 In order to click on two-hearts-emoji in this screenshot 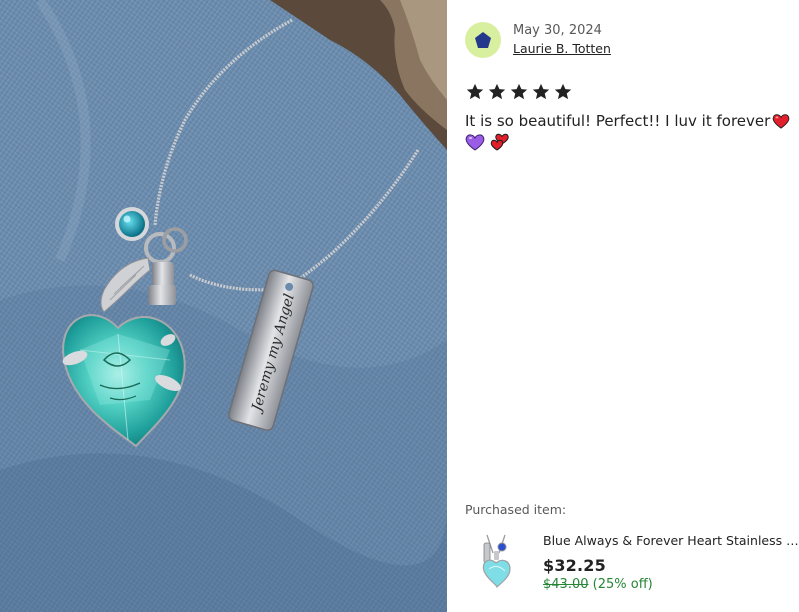, I will do `click(500, 142)`.